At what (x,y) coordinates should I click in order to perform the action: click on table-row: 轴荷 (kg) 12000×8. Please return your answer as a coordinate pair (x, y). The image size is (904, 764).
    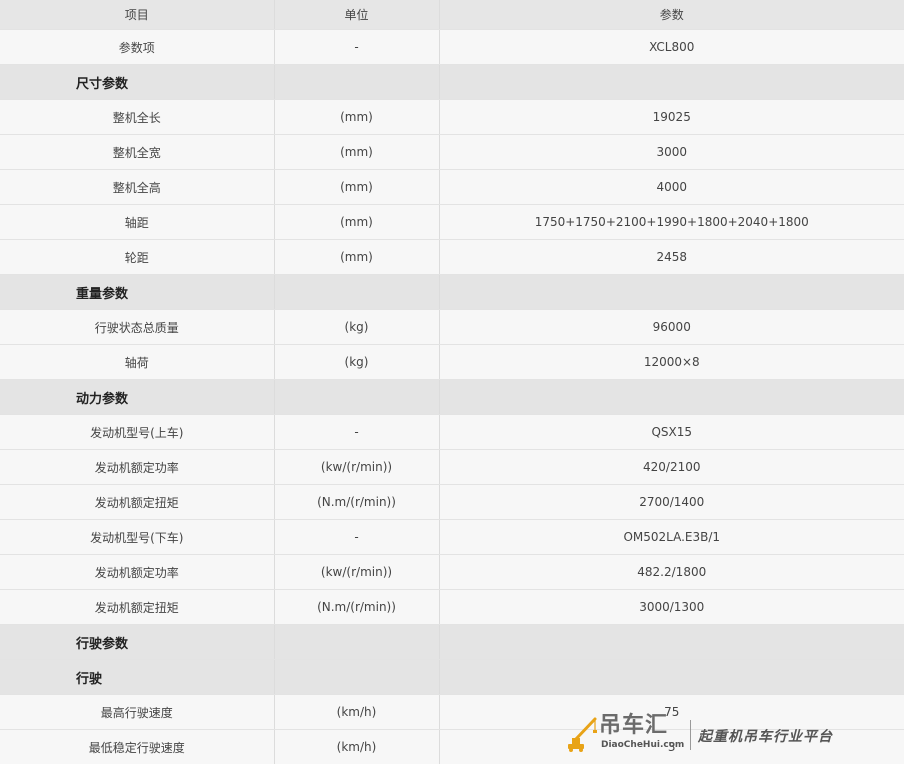
    Looking at the image, I should click on (452, 362).